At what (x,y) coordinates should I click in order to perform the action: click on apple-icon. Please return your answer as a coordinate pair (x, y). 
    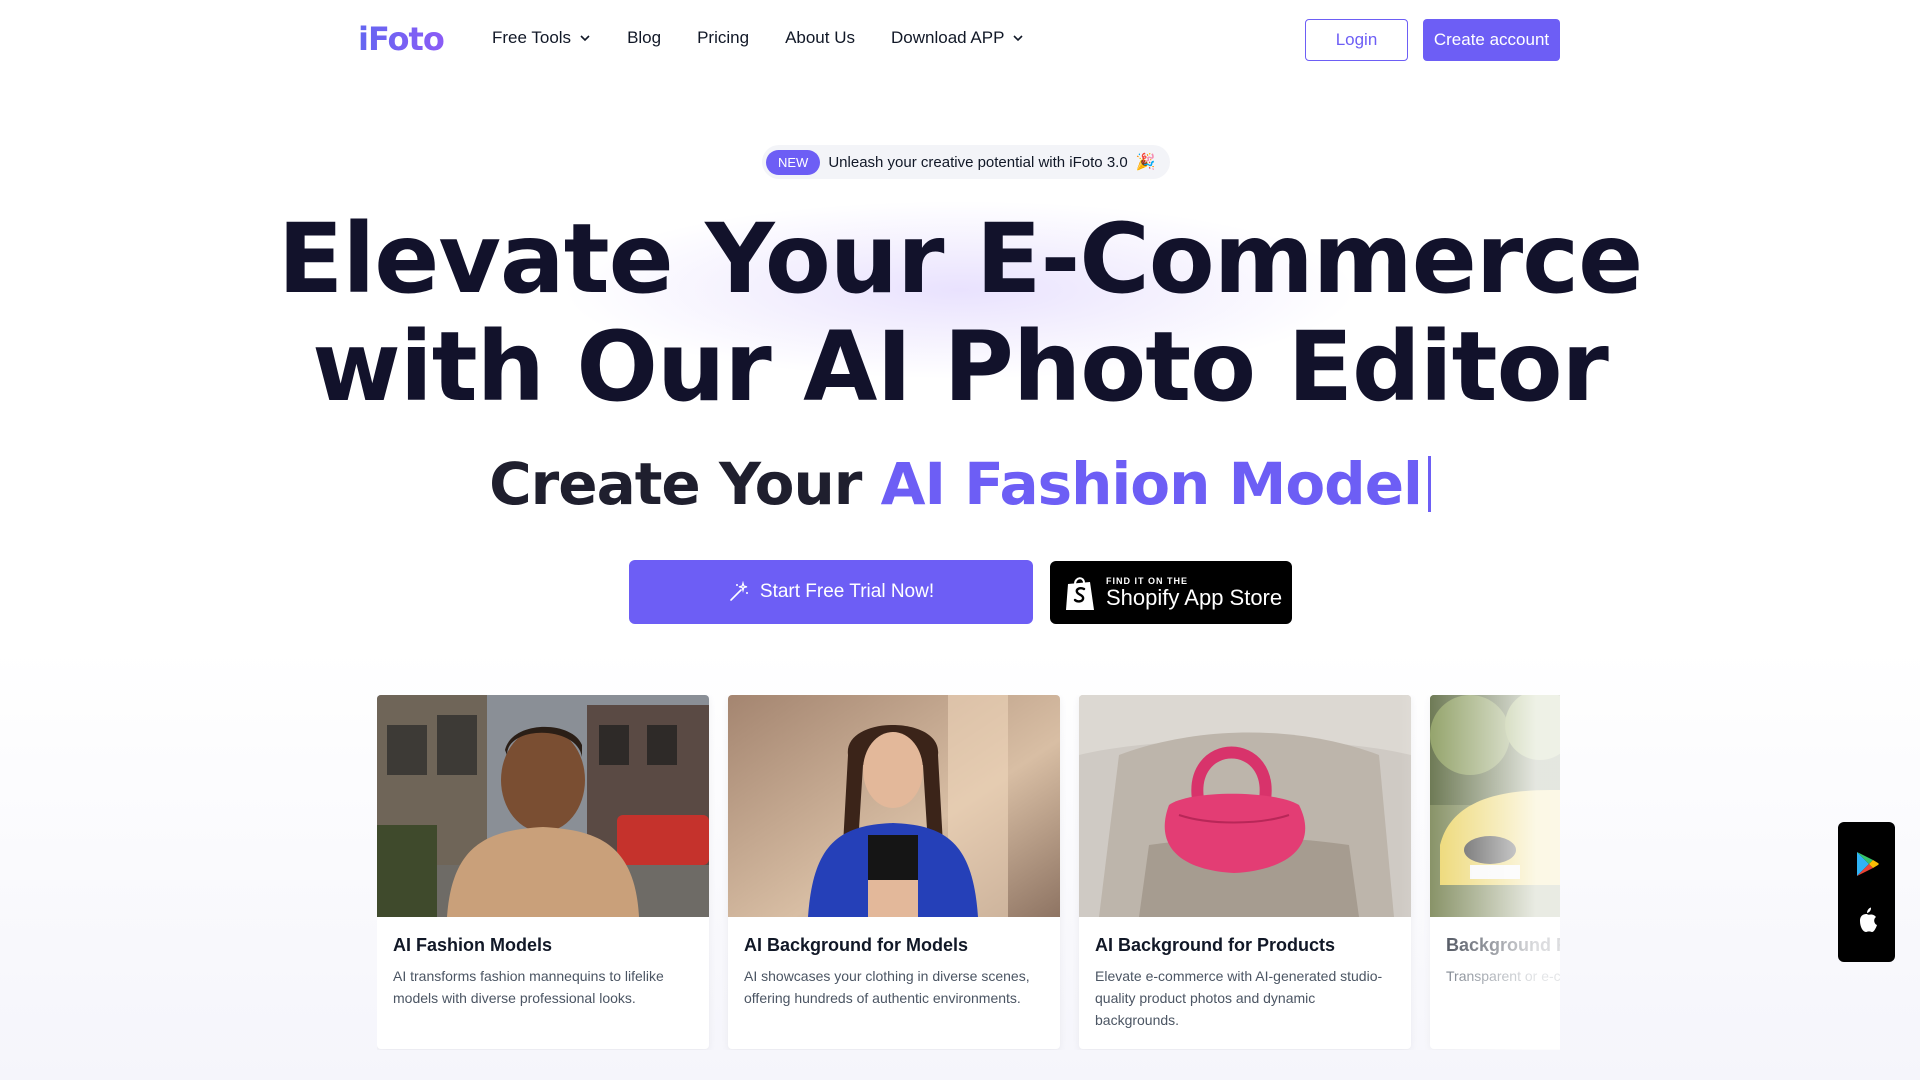
    Looking at the image, I should click on (1867, 920).